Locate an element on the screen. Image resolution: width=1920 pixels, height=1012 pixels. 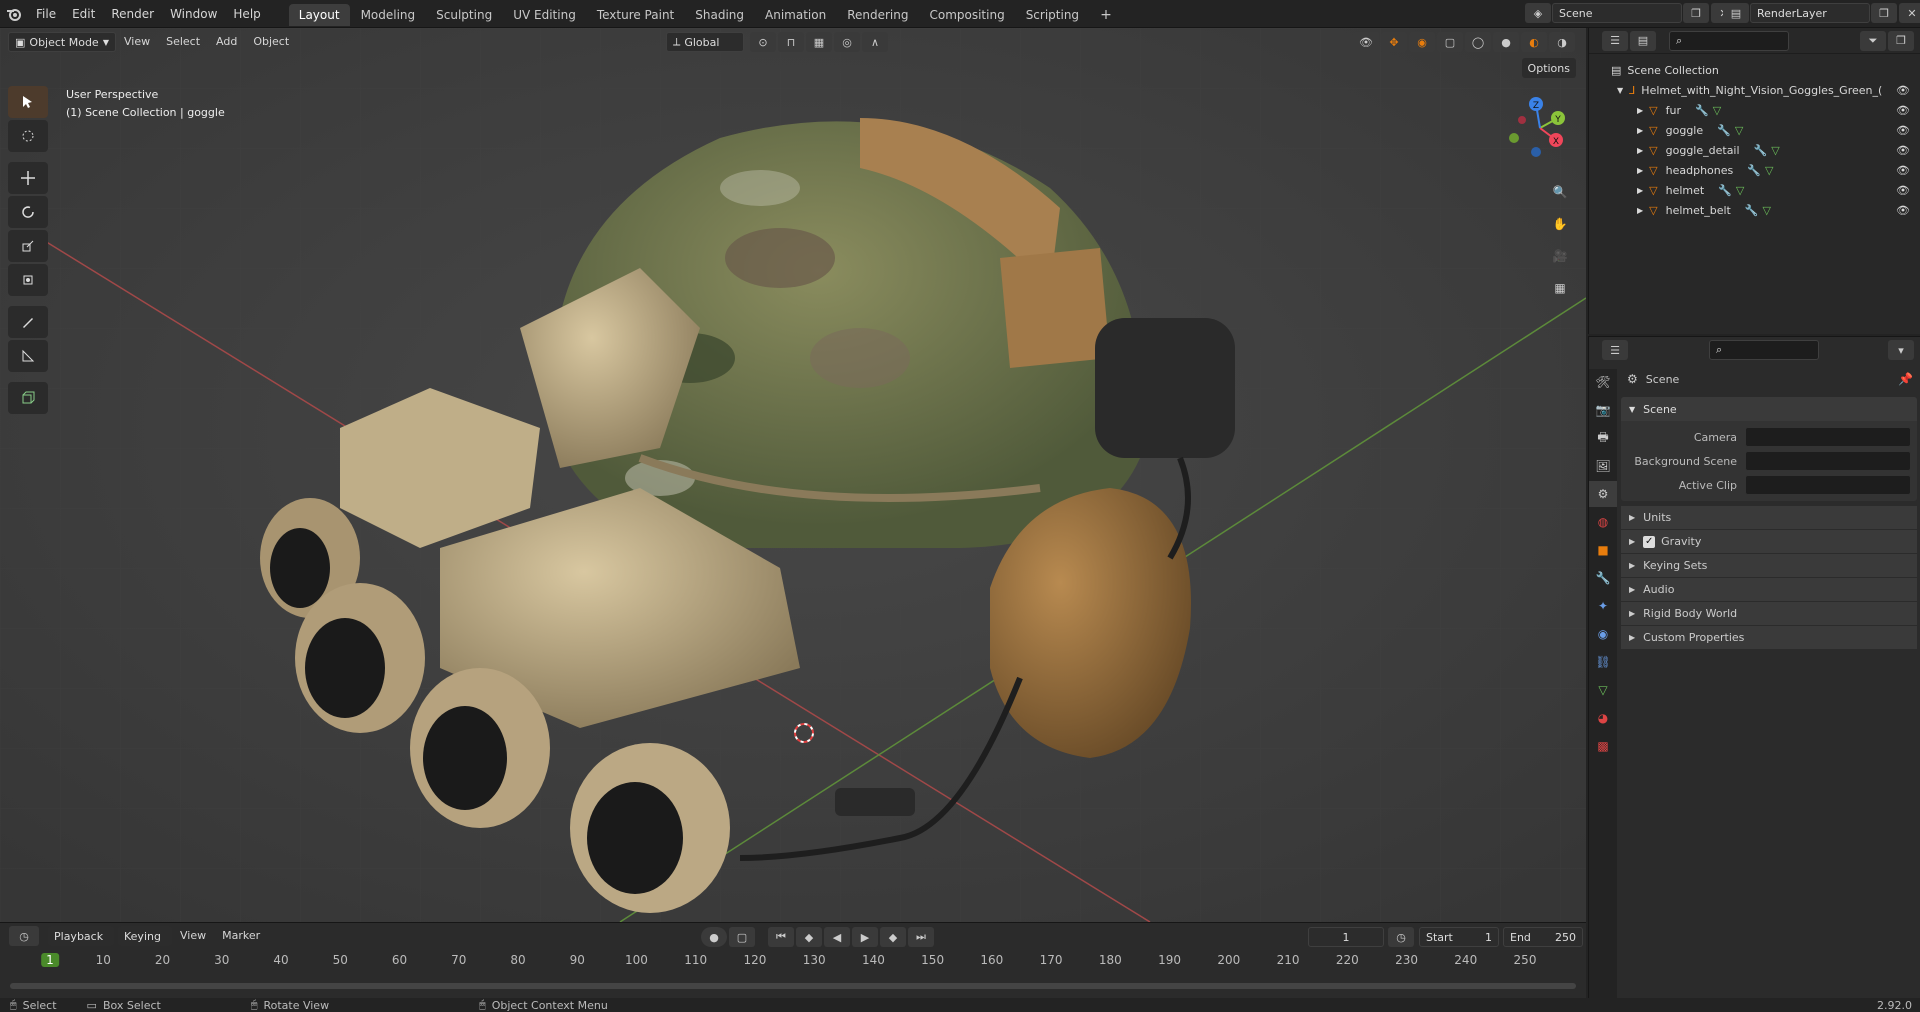
keying-sets-panel: ▶ Keying Sets is located at coordinates (1769, 565).